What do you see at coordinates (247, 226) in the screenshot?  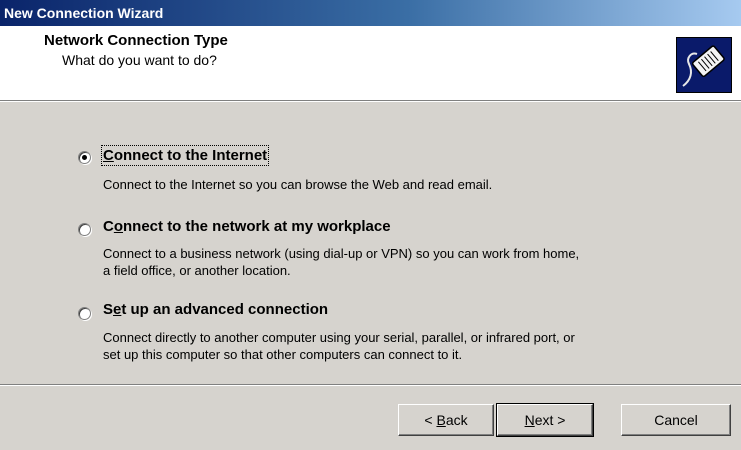 I see `option-connect-workplace-label: Connect to the network at my workplace` at bounding box center [247, 226].